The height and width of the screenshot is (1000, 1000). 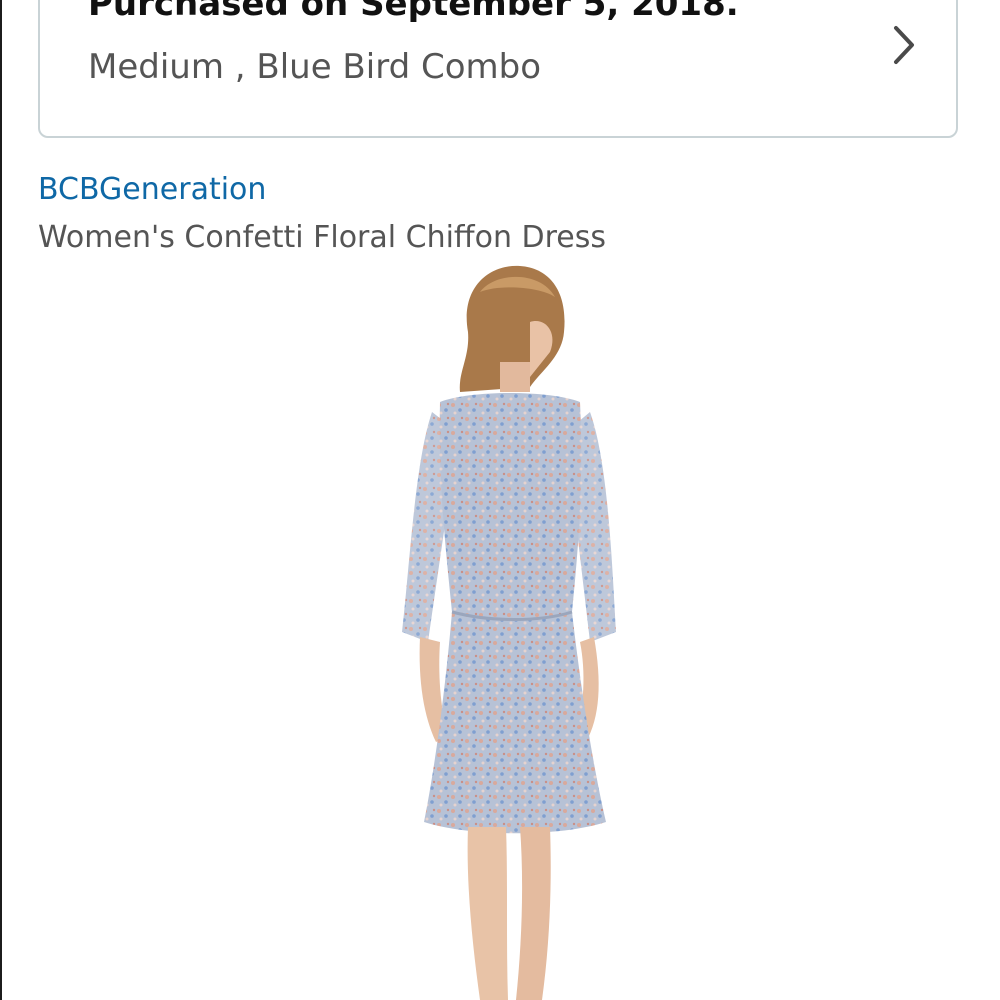 What do you see at coordinates (322, 237) in the screenshot?
I see `product-title: Women's Confetti Floral Chiffon Dress` at bounding box center [322, 237].